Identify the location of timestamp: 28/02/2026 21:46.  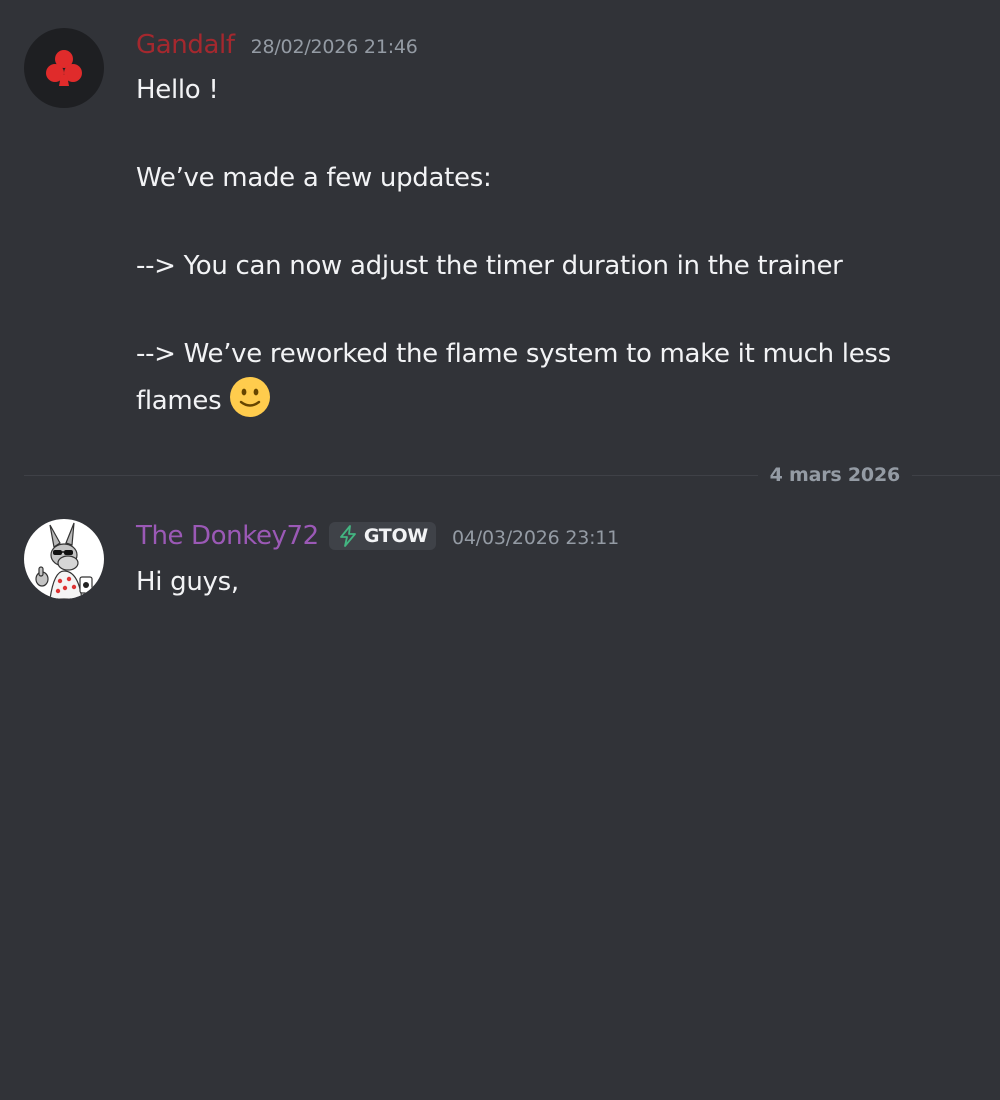
(334, 47).